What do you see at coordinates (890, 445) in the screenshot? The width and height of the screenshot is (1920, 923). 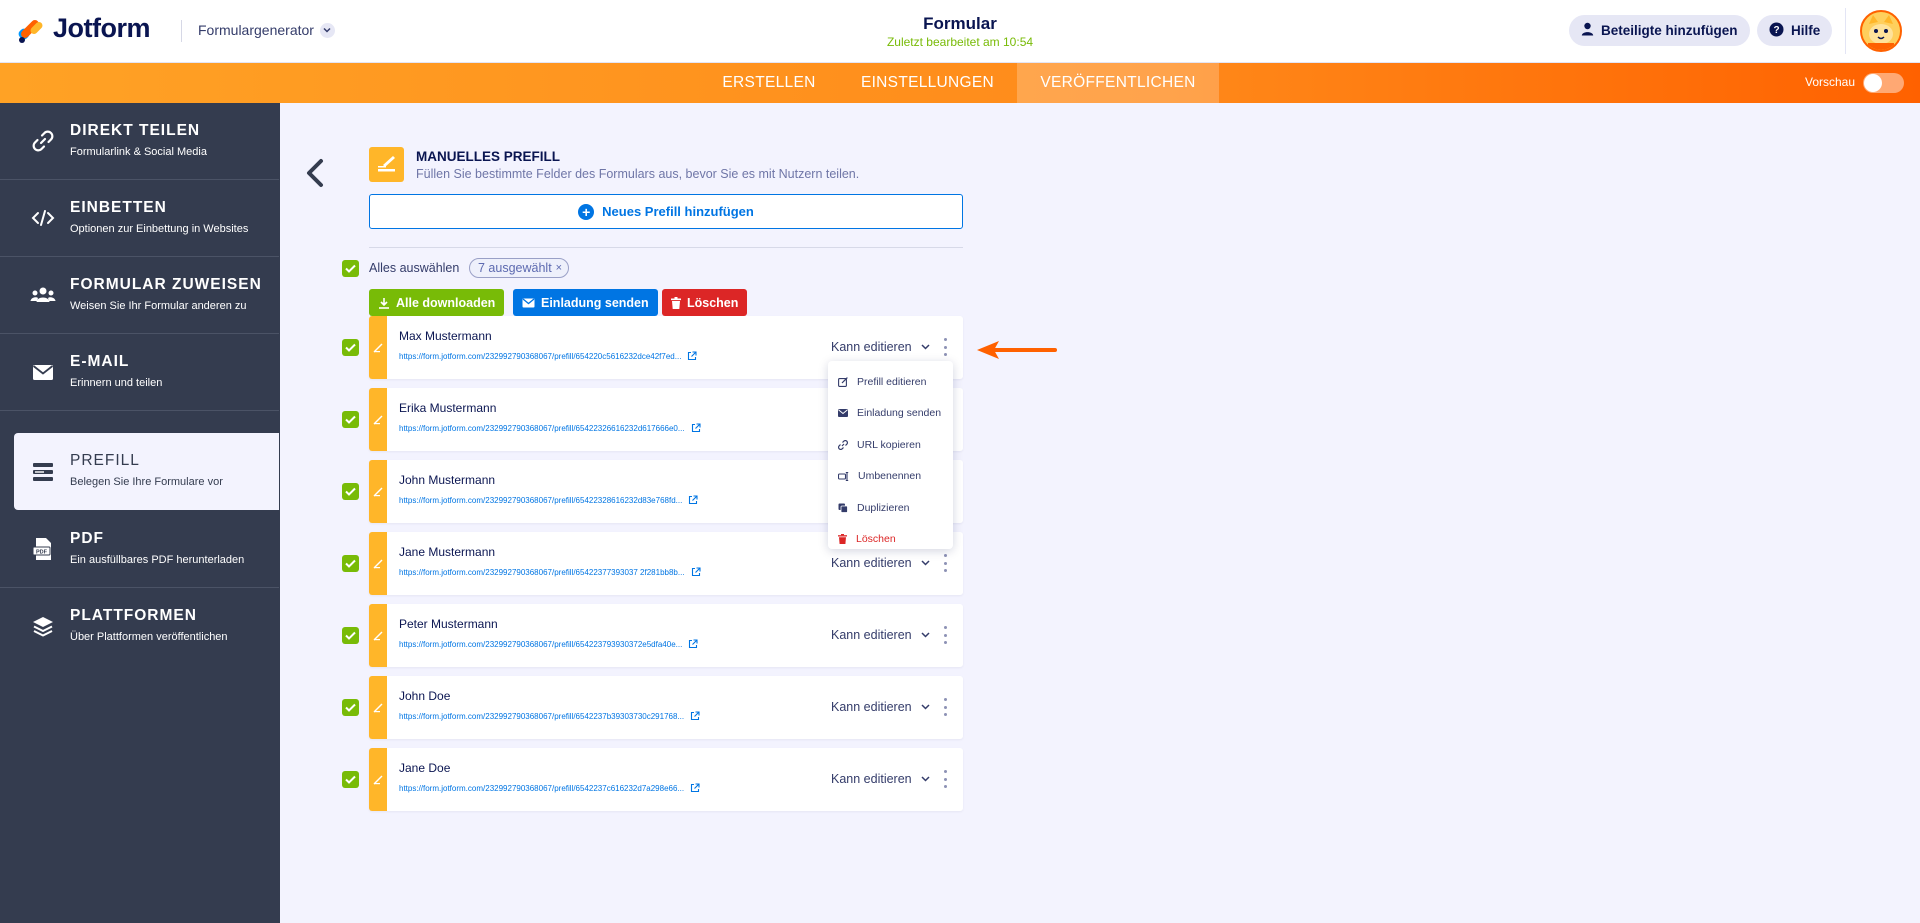 I see `menu-item-url-kopieren: URL kopieren` at bounding box center [890, 445].